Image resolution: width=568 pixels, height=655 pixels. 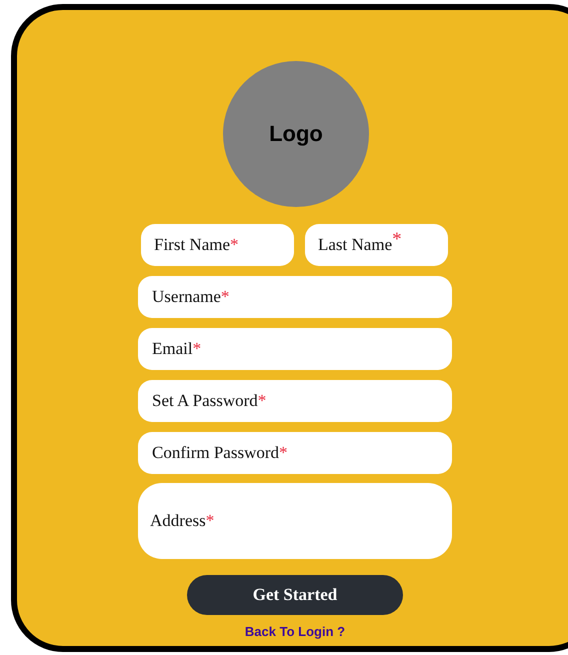 What do you see at coordinates (295, 631) in the screenshot?
I see `back-to-login-link: Back To Login ?` at bounding box center [295, 631].